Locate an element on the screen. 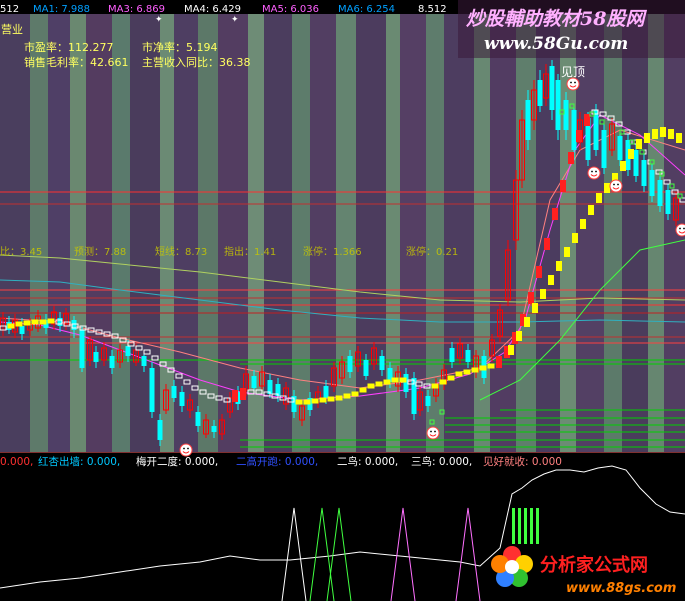 This screenshot has height=601, width=685. watermark-top: 炒股輔助教材58股网 www.58Gu.com is located at coordinates (571, 29).